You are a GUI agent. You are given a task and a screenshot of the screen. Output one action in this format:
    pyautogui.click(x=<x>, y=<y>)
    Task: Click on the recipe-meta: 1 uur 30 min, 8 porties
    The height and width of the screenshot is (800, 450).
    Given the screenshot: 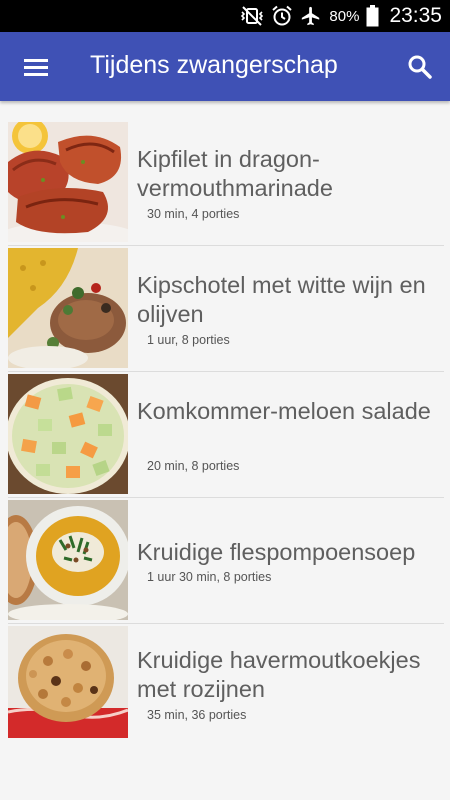 What is the action you would take?
    pyautogui.click(x=209, y=577)
    